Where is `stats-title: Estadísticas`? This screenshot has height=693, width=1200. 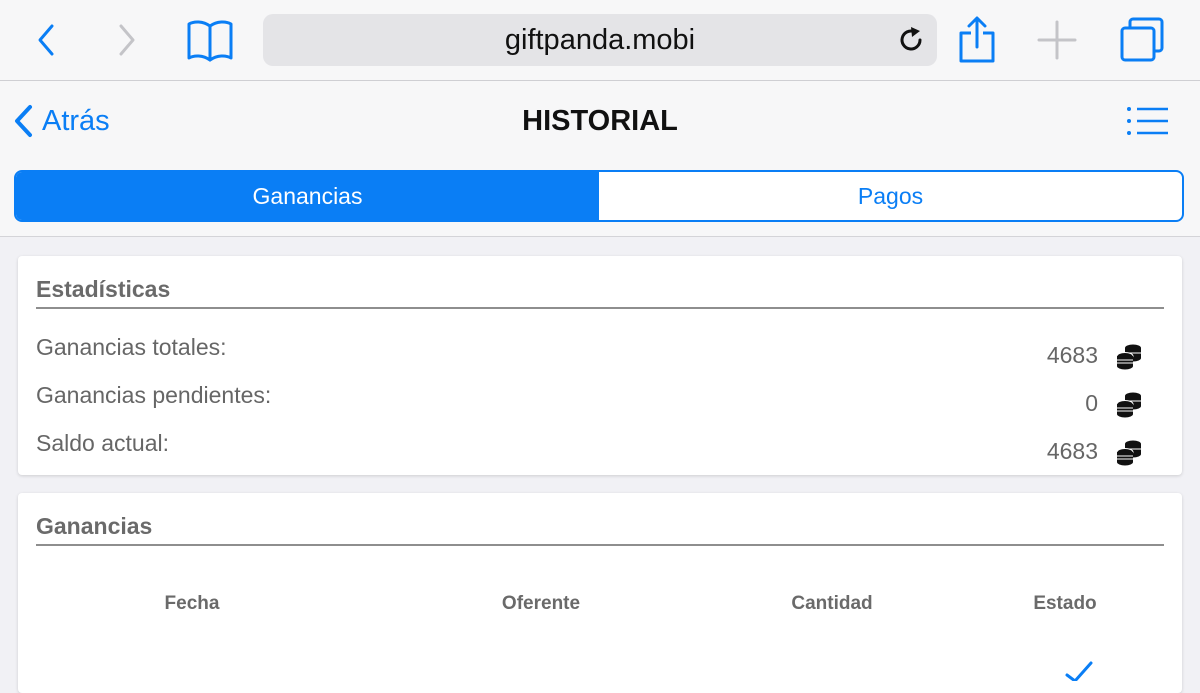
stats-title: Estadísticas is located at coordinates (103, 289).